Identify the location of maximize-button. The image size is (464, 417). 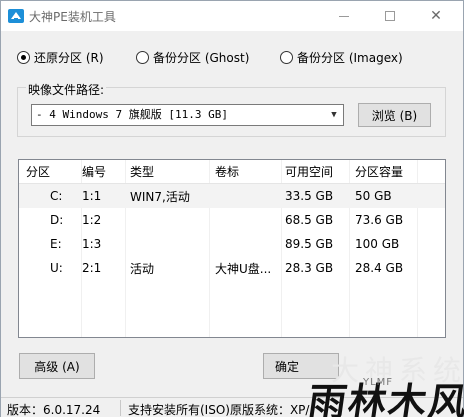
(390, 16).